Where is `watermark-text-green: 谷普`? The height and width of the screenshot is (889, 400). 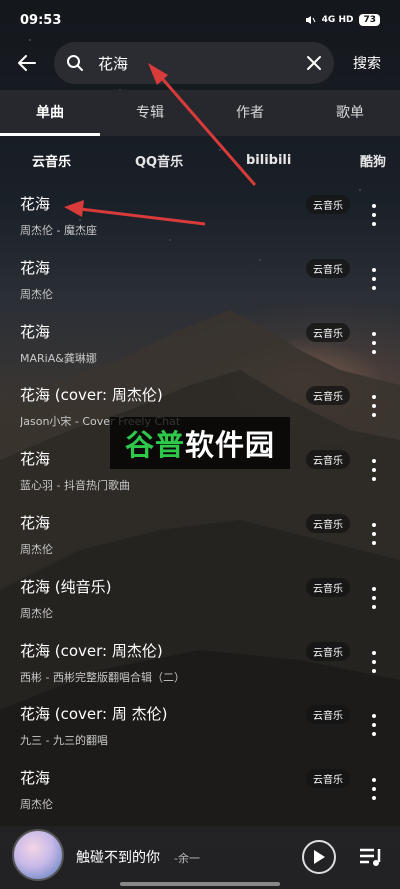
watermark-text-green: 谷普 is located at coordinates (154, 445).